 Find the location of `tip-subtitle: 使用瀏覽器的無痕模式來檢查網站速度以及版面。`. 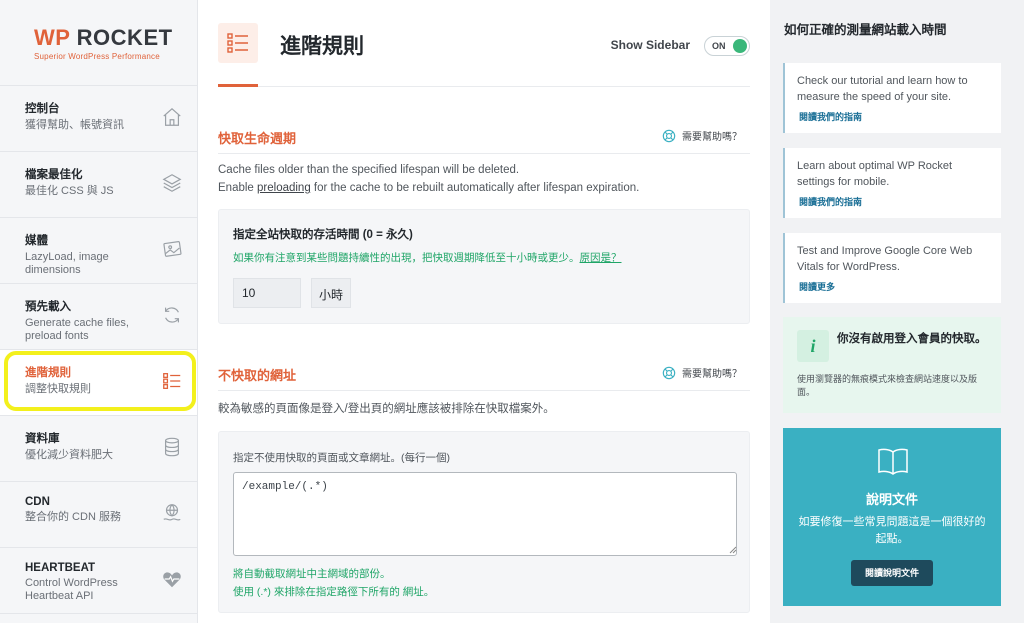

tip-subtitle: 使用瀏覽器的無痕模式來檢查網站速度以及版面。 is located at coordinates (887, 385).